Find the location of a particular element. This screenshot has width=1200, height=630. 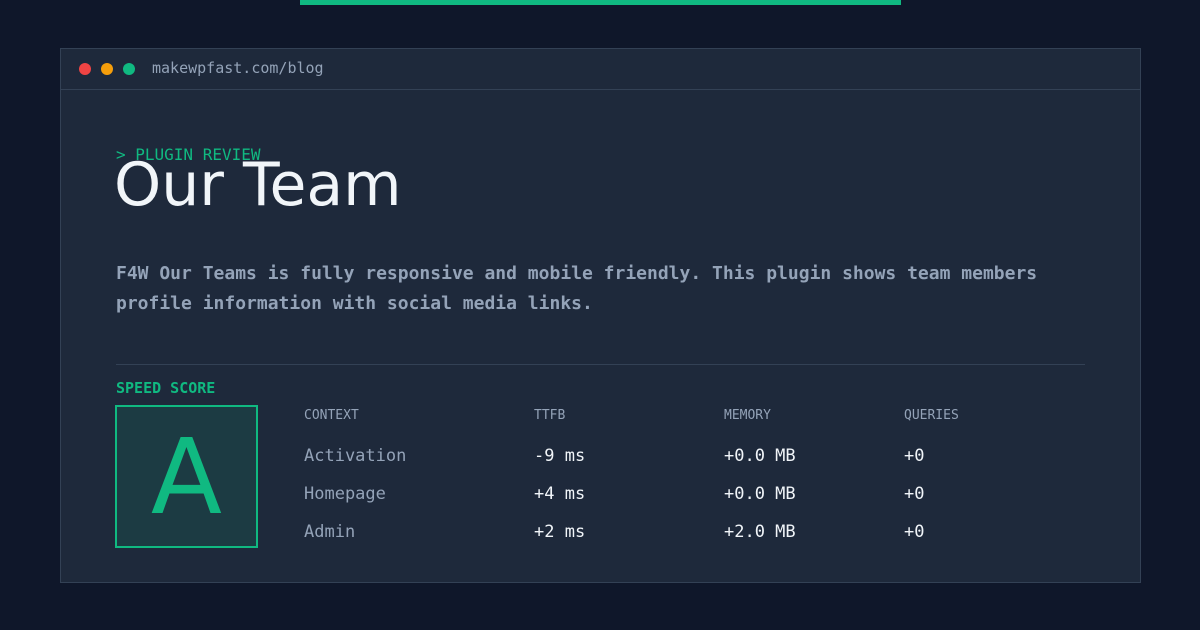

row-admin-ttfb: +2 ms is located at coordinates (560, 532).